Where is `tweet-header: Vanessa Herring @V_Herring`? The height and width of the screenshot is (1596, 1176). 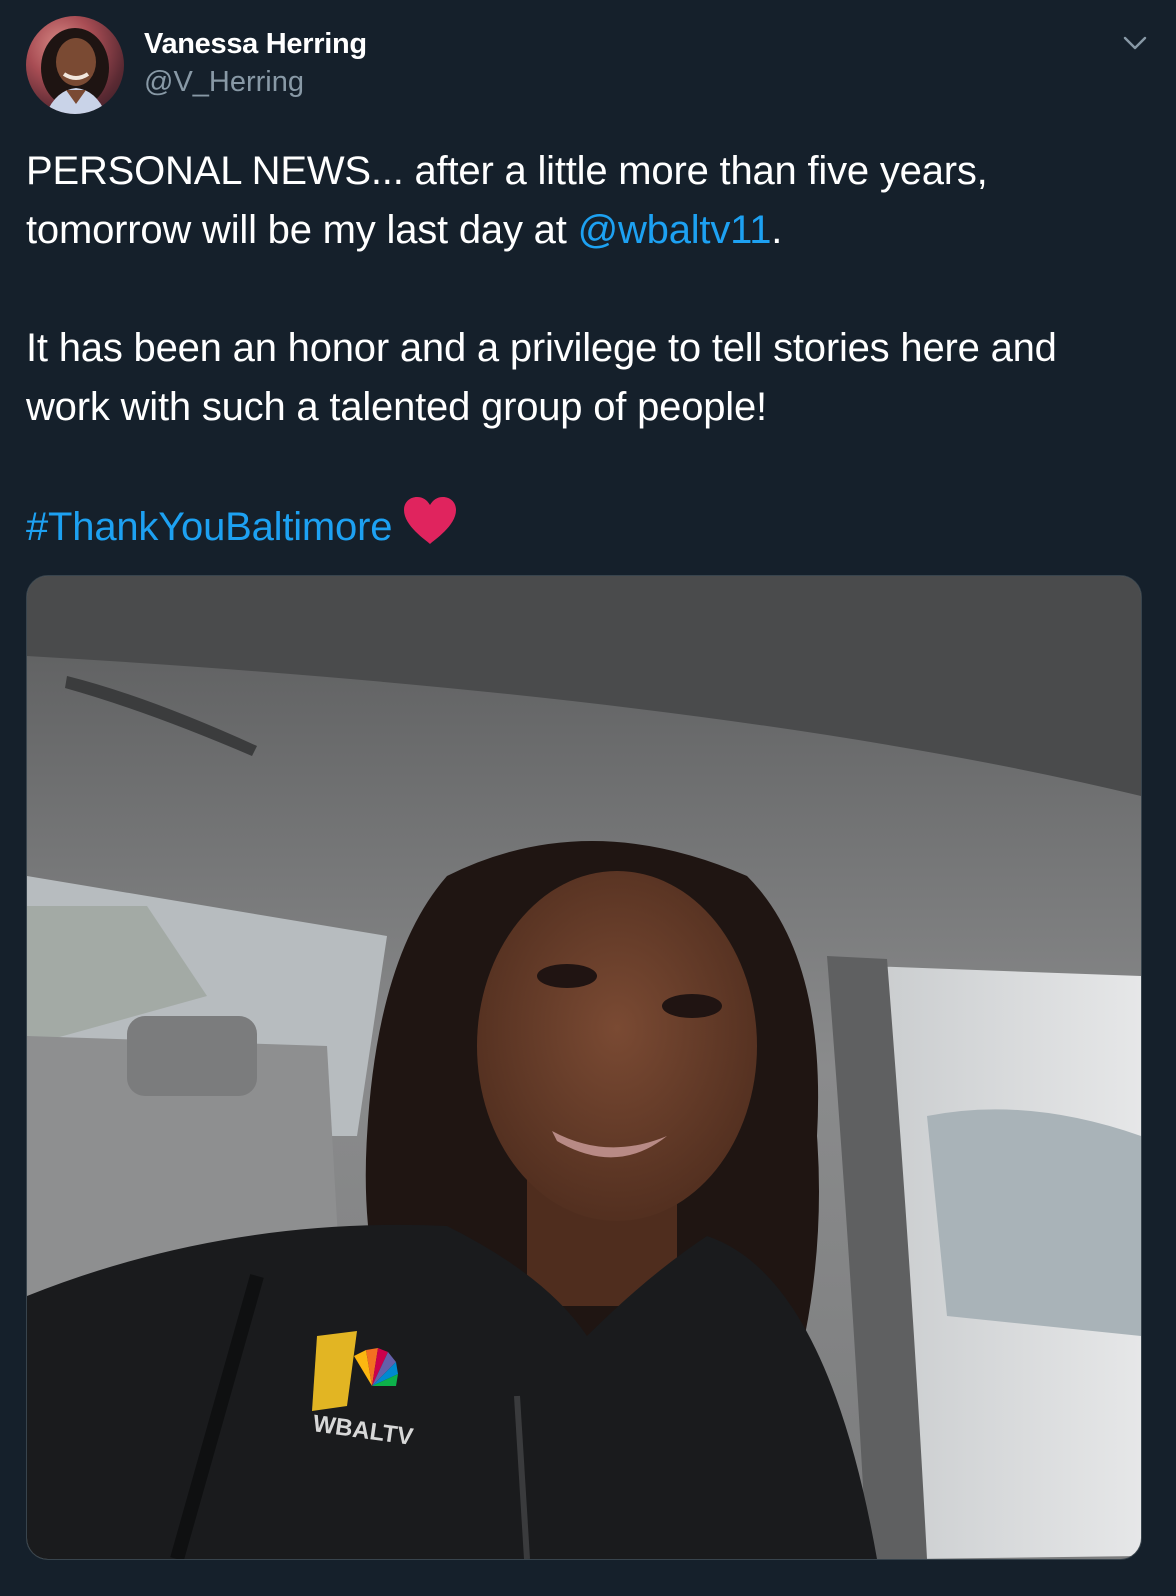
tweet-header: Vanessa Herring @V_Herring is located at coordinates (588, 65).